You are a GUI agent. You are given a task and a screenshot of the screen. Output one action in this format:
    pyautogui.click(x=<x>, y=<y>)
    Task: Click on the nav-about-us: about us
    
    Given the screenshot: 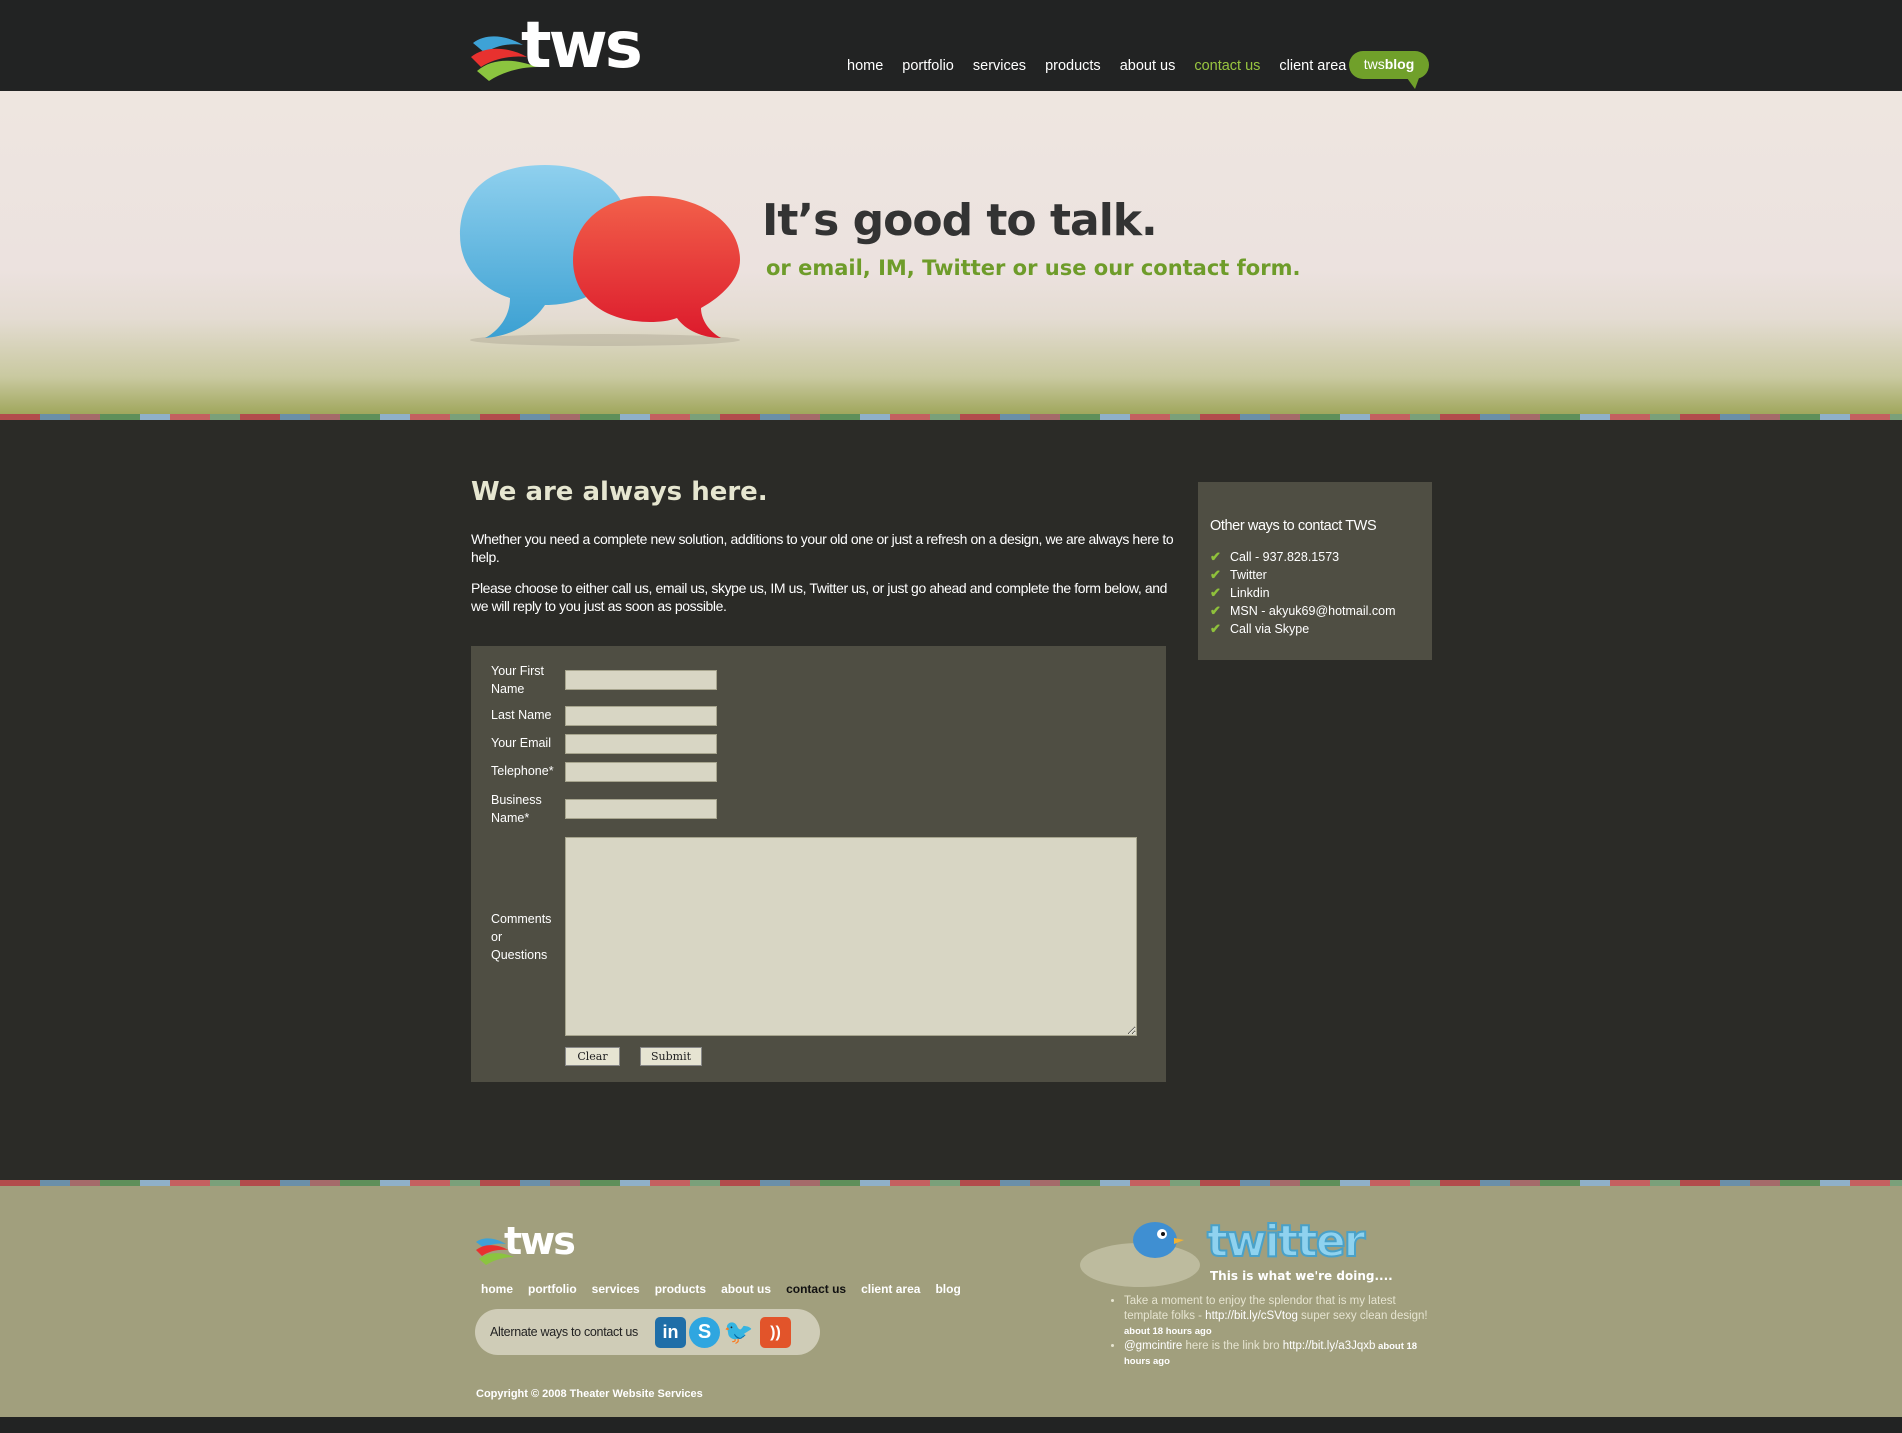 What is the action you would take?
    pyautogui.click(x=1148, y=66)
    